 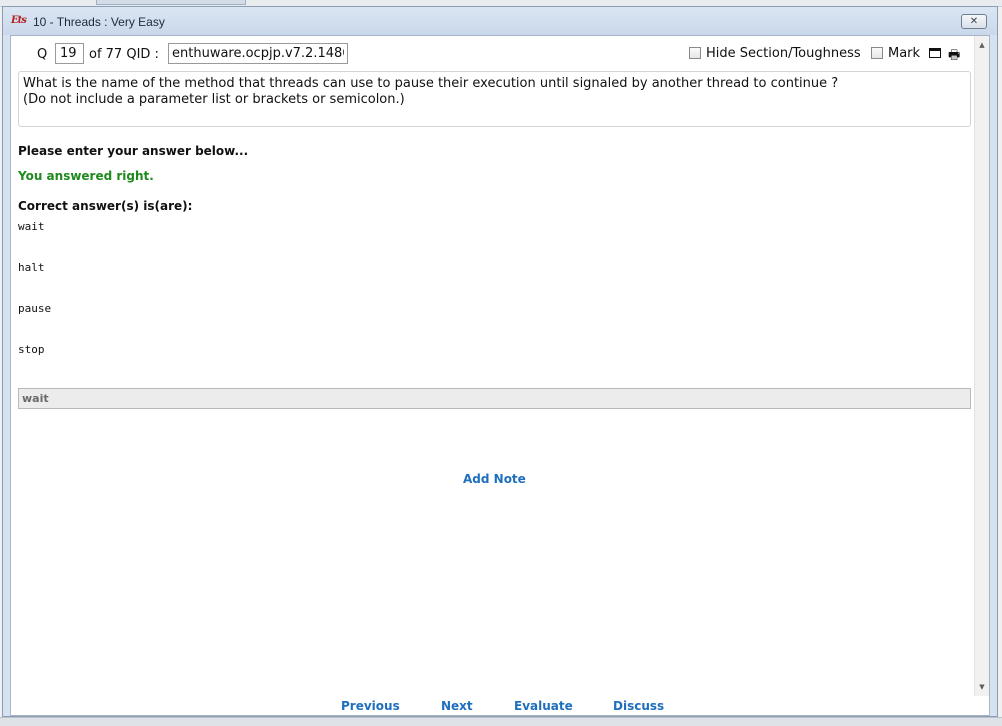 What do you see at coordinates (31, 226) in the screenshot?
I see `answer-option: wait` at bounding box center [31, 226].